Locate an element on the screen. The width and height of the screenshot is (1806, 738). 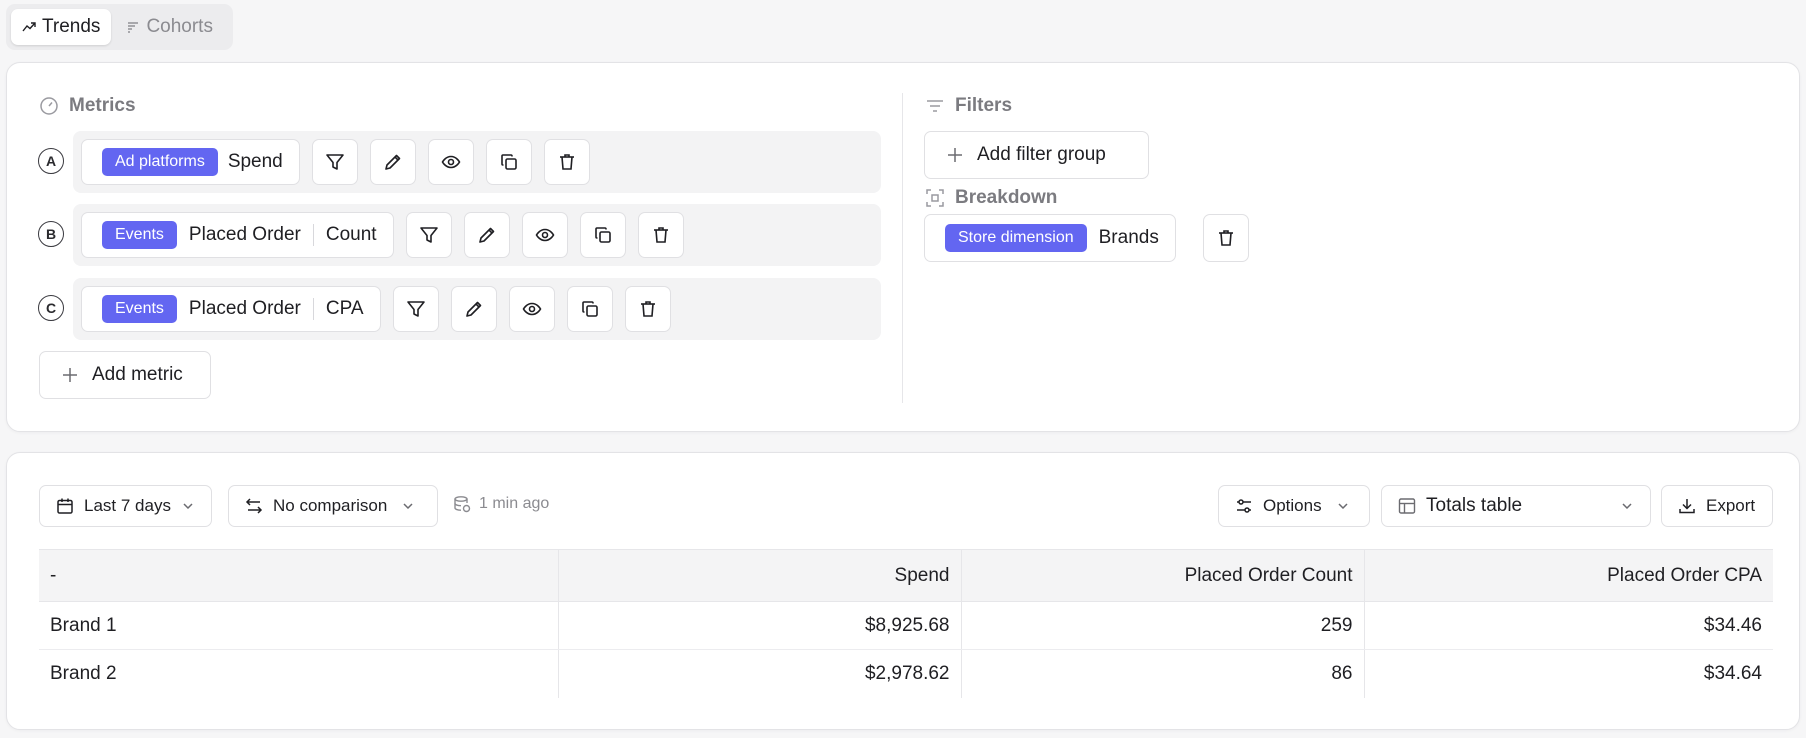
metric-source-tag: Ad platforms is located at coordinates (160, 162).